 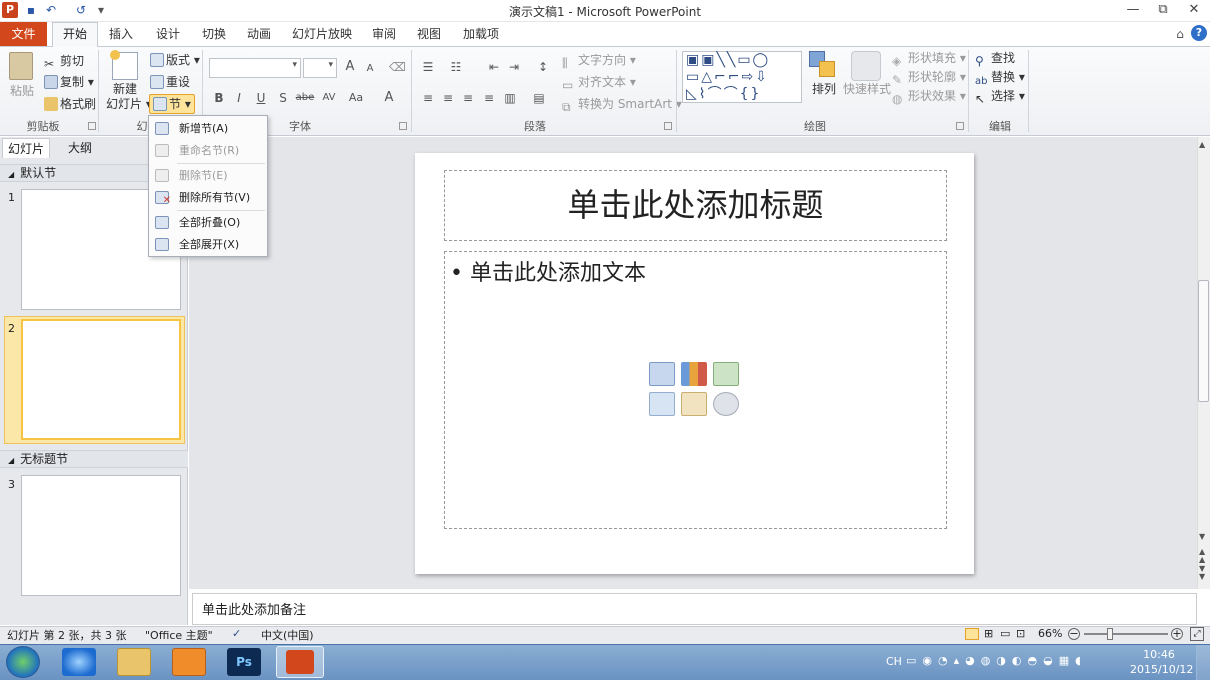 What do you see at coordinates (494, 67) in the screenshot?
I see `decrease-indent-icon: ⇤` at bounding box center [494, 67].